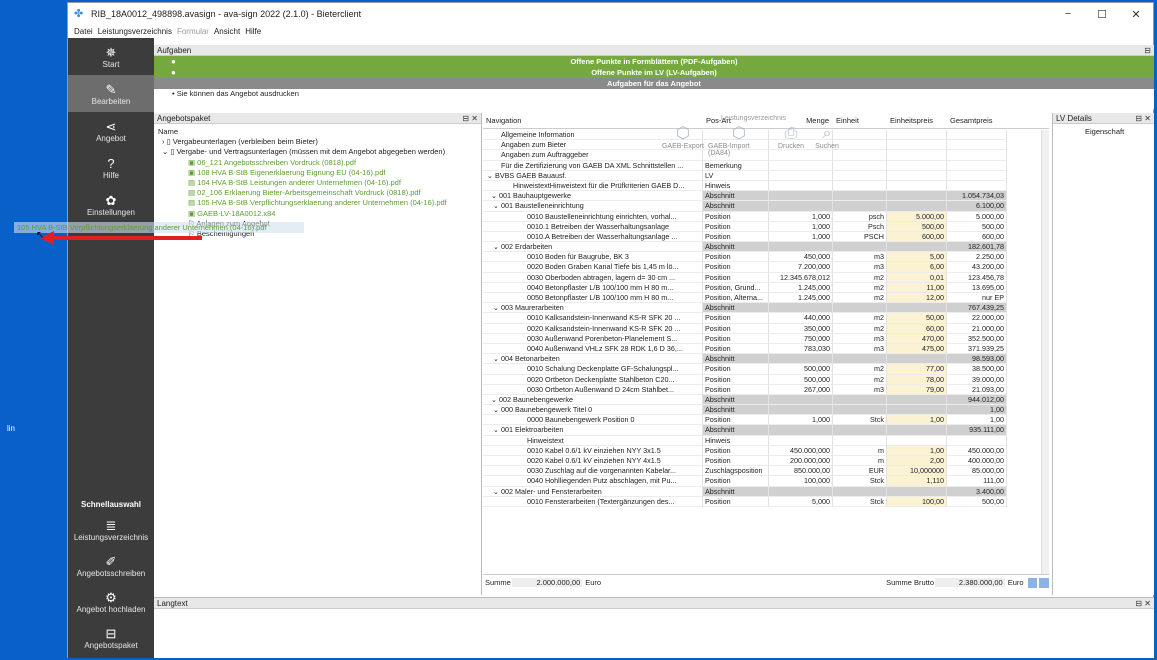 This screenshot has height=660, width=1157. Describe the element at coordinates (319, 214) in the screenshot. I see `tree-item: ▣ GAEB-LV-18A0012.x84` at that location.